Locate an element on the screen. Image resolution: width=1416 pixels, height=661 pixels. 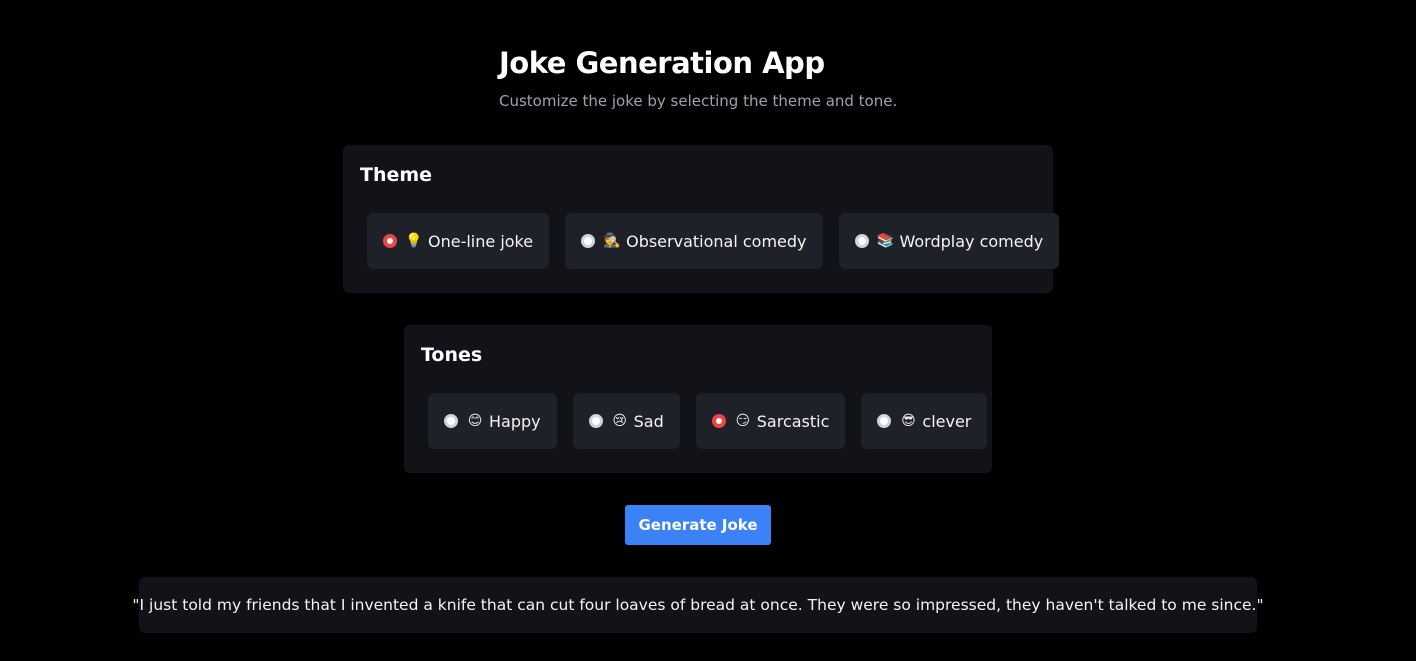
smirking-face-icon: 😏 is located at coordinates (743, 421).